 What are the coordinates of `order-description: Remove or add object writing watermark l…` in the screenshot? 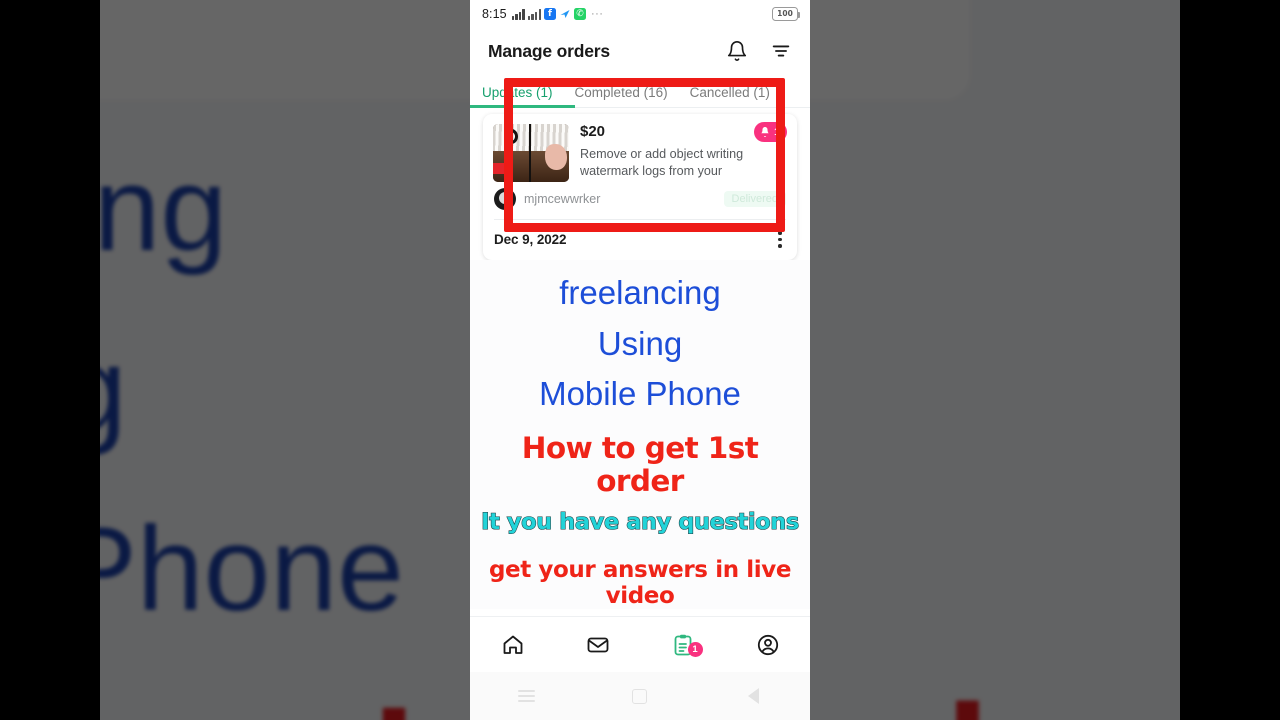 It's located at (662, 162).